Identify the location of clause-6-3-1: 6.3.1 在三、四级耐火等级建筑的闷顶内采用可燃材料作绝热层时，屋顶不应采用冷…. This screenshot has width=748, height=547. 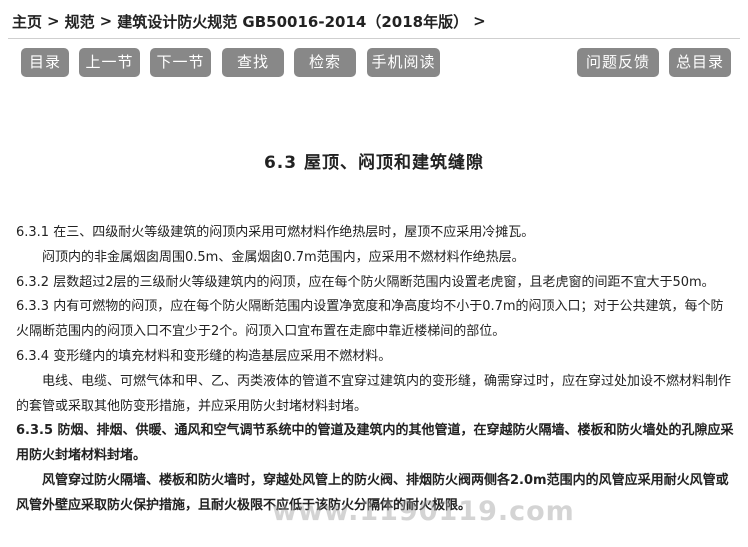
(275, 232).